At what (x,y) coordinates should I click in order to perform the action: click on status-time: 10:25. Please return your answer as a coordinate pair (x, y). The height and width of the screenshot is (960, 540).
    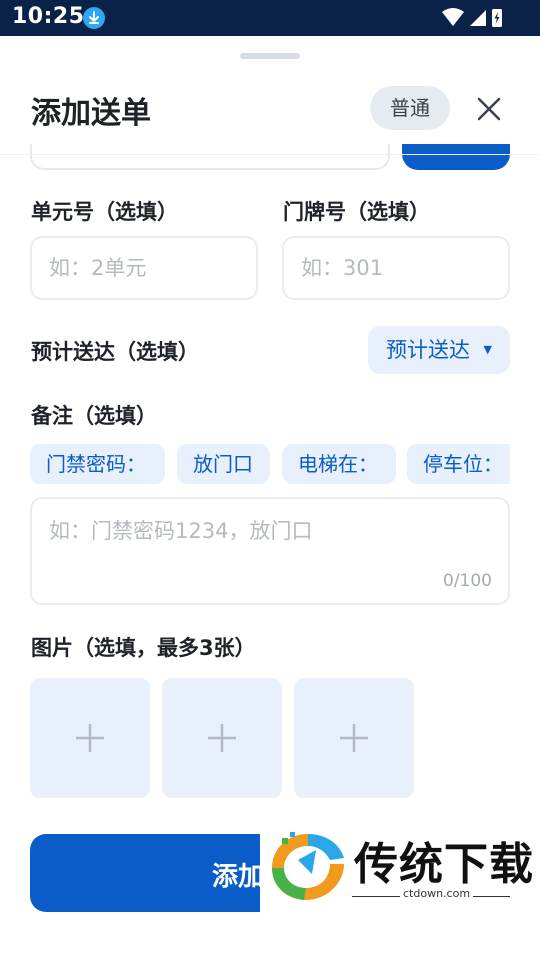
    Looking at the image, I should click on (48, 16).